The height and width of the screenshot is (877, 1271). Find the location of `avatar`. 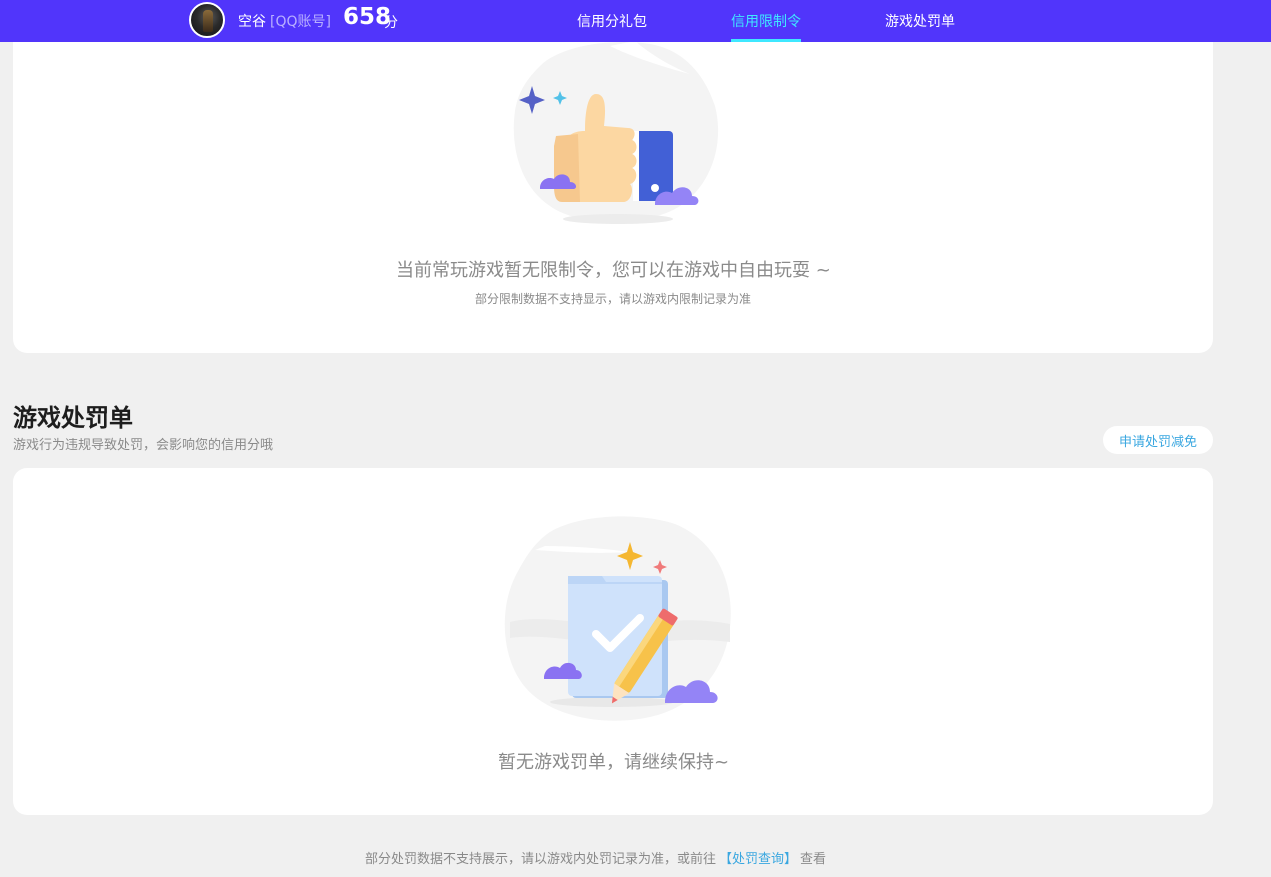

avatar is located at coordinates (207, 20).